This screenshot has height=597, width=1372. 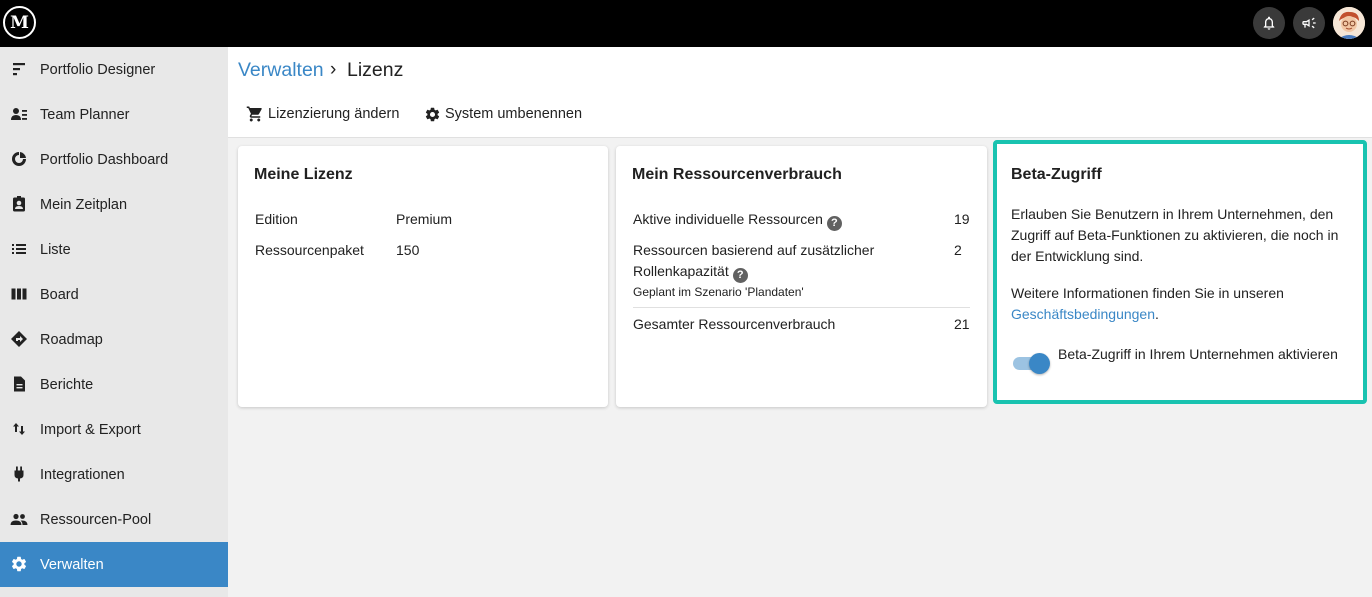 I want to click on sidebar-item-portfolio-dashboard: Portfolio Dashboard, so click(x=114, y=159).